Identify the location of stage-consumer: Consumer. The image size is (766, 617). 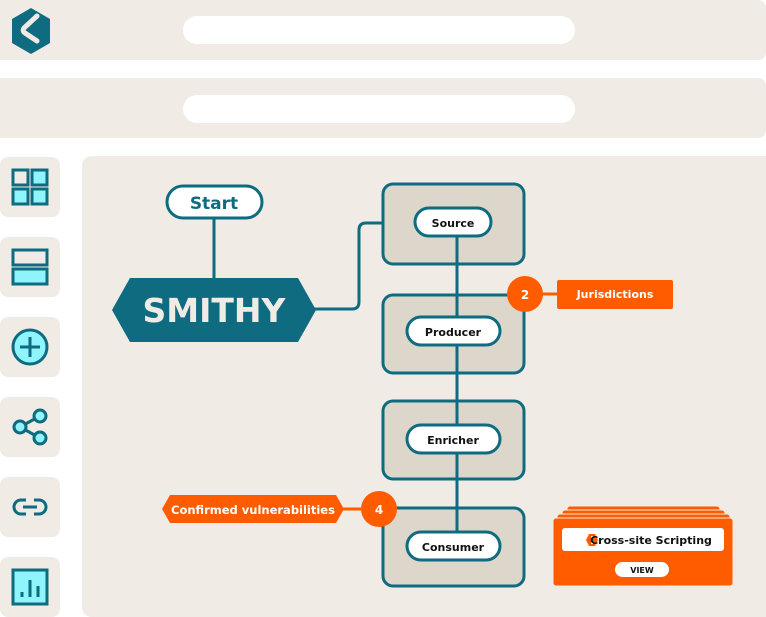
(453, 546).